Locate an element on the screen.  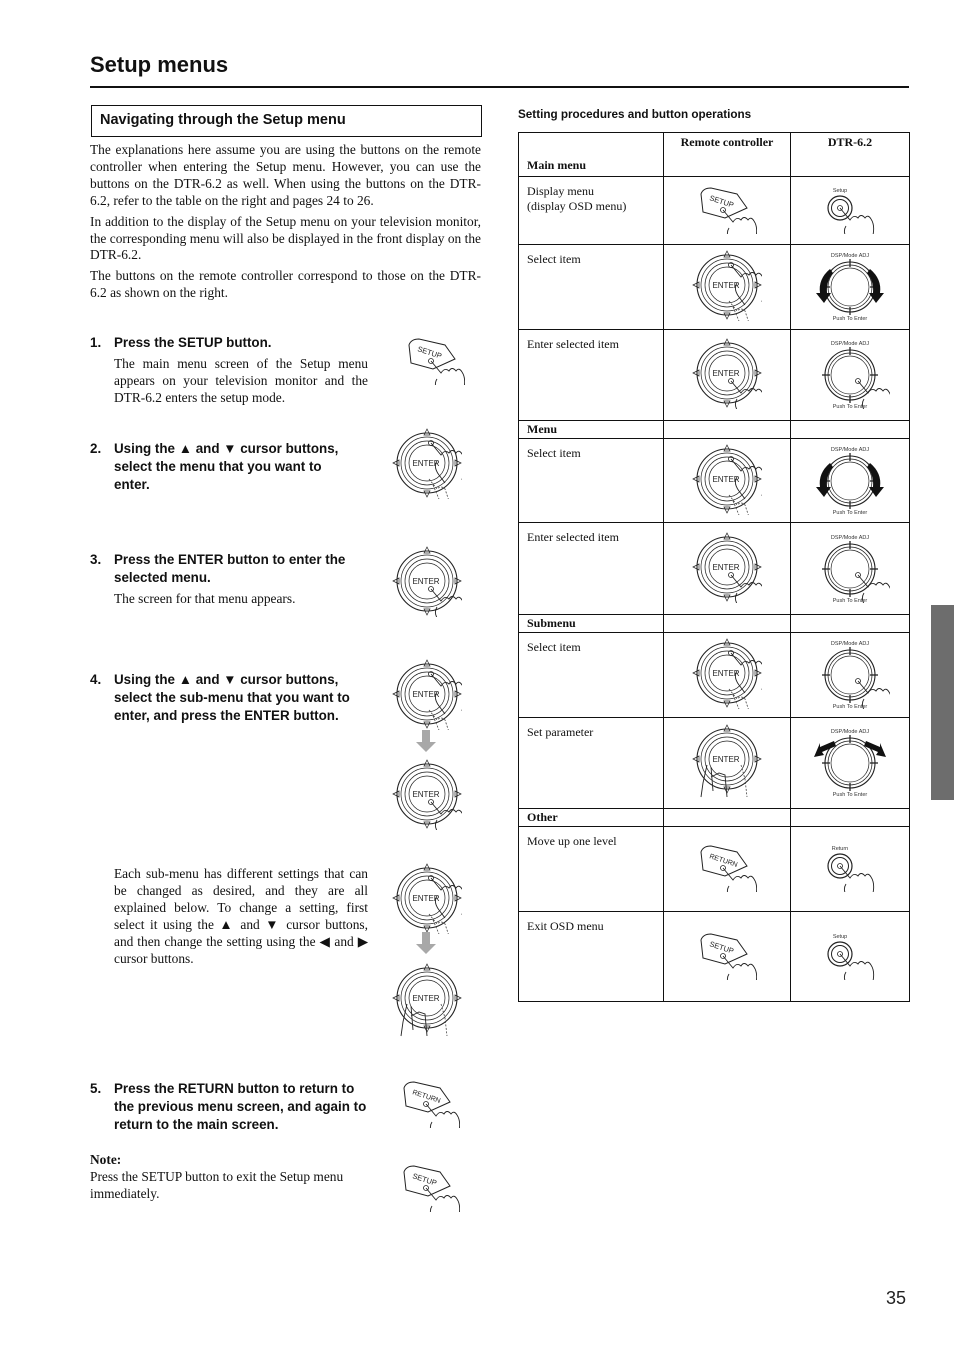
step-number: 1. is located at coordinates (96, 342).